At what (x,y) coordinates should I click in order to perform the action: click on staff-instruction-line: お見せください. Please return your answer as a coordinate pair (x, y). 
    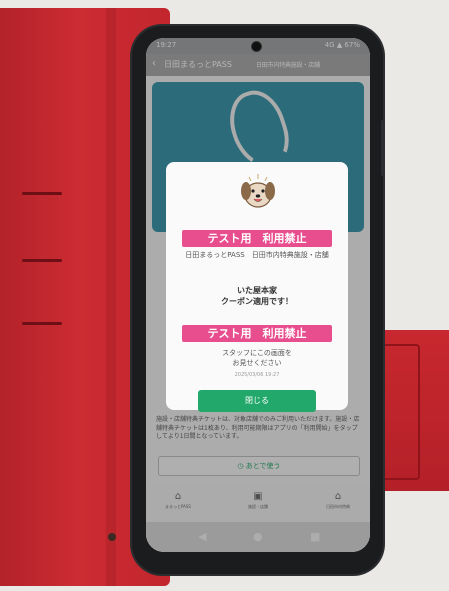
    Looking at the image, I should click on (257, 363).